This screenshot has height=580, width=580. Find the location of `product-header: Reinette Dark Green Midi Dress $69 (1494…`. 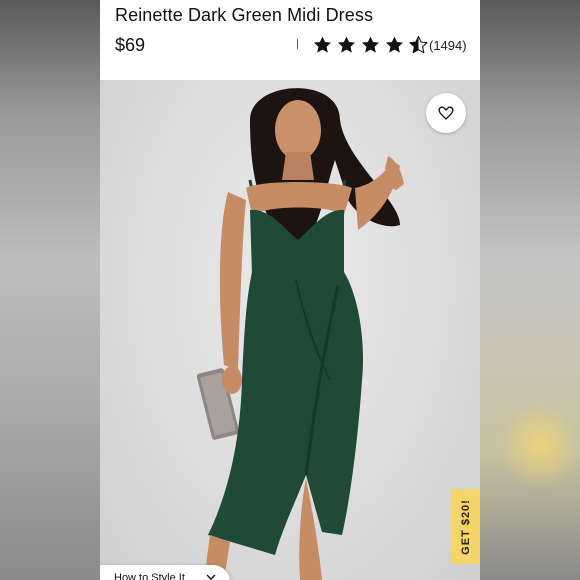

product-header: Reinette Dark Green Midi Dress $69 (1494… is located at coordinates (290, 40).